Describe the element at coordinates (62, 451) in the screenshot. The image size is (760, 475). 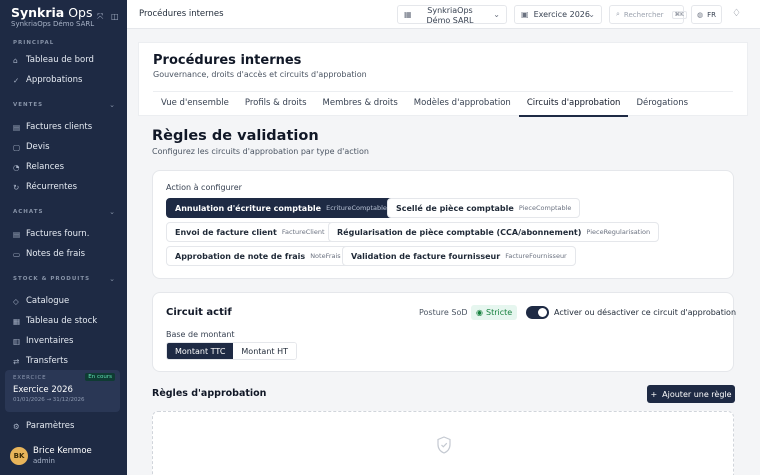
I see `user-name: Brice Kenmoe` at that location.